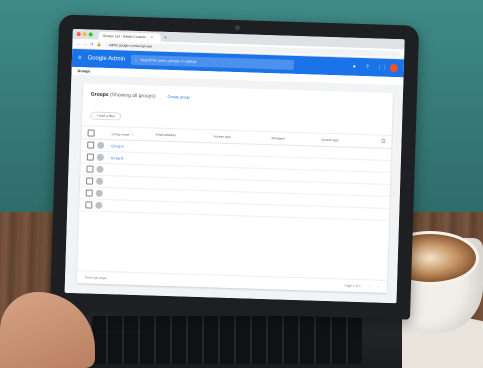 Image resolution: width=483 pixels, height=368 pixels. What do you see at coordinates (367, 67) in the screenshot?
I see `help-icon: ?` at bounding box center [367, 67].